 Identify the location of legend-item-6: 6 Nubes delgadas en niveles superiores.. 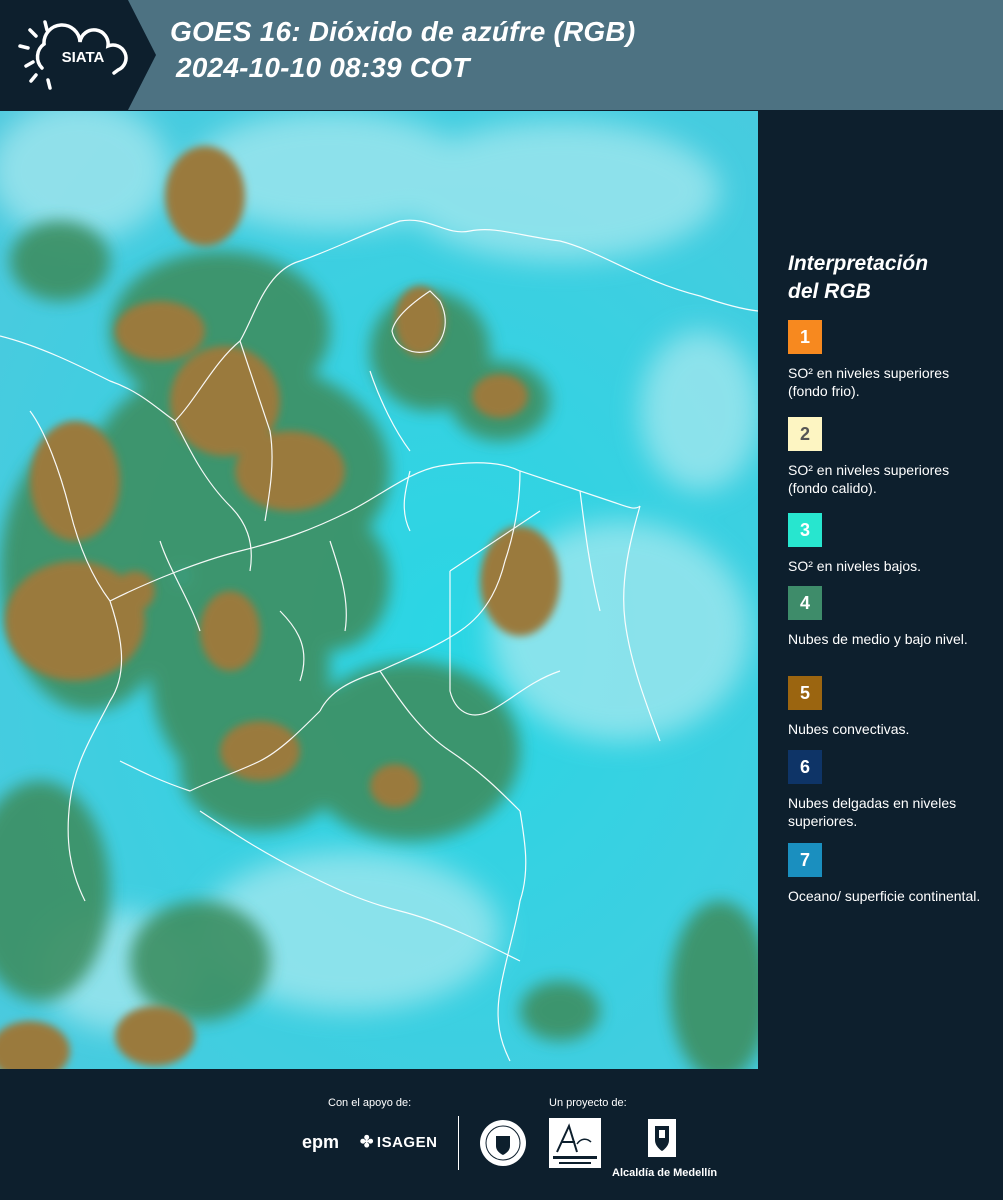
(888, 790).